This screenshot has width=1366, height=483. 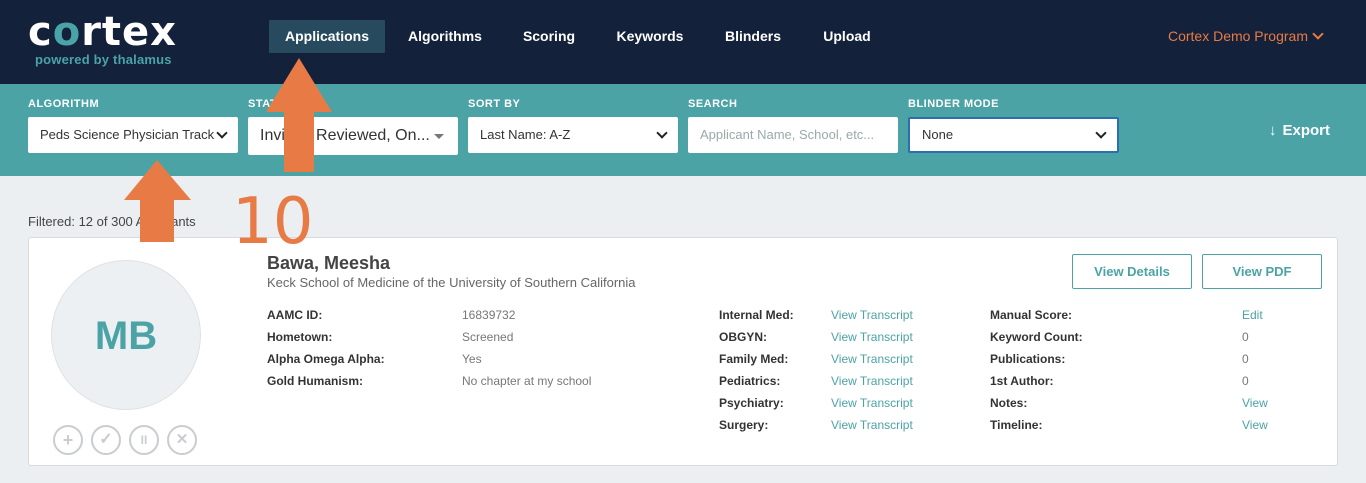 What do you see at coordinates (68, 440) in the screenshot?
I see `add-icon: +` at bounding box center [68, 440].